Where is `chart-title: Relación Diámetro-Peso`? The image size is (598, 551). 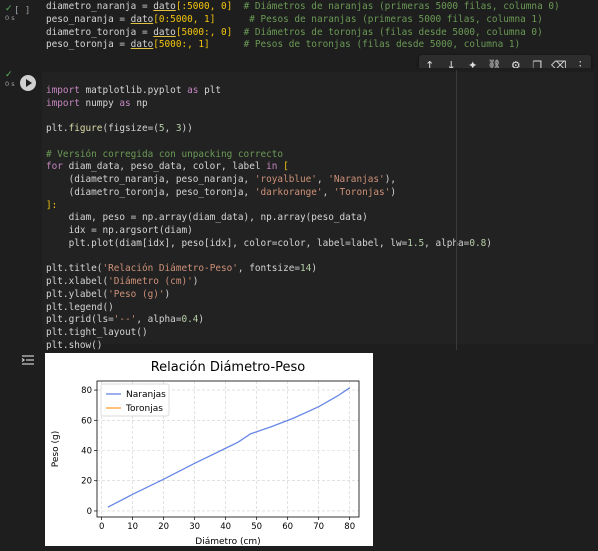
chart-title: Relación Diámetro-Peso is located at coordinates (228, 367).